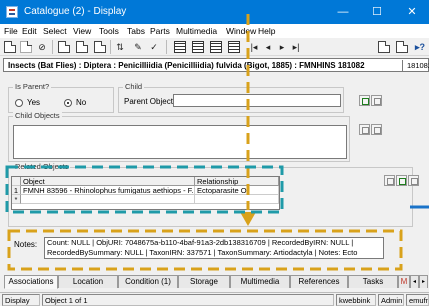 The width and height of the screenshot is (429, 306). Describe the element at coordinates (144, 189) in the screenshot. I see `teal-highlight-box` at that location.